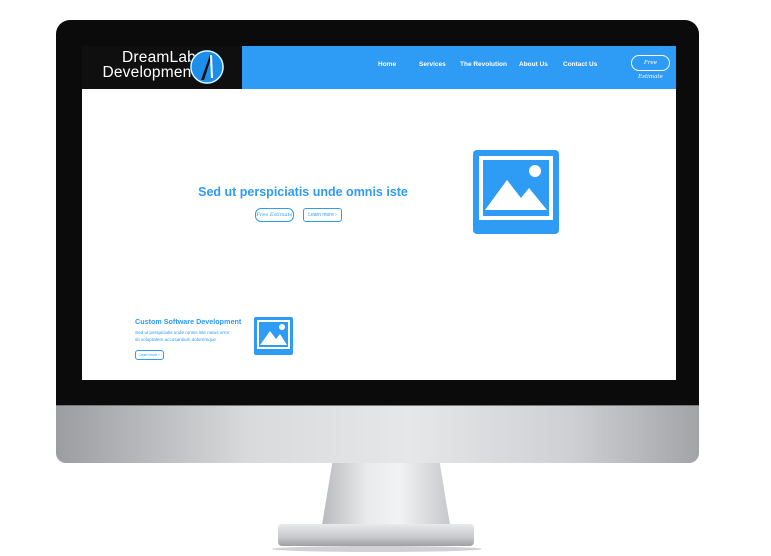 This screenshot has width=771, height=556. What do you see at coordinates (376, 535) in the screenshot?
I see `monitor-stand-base` at bounding box center [376, 535].